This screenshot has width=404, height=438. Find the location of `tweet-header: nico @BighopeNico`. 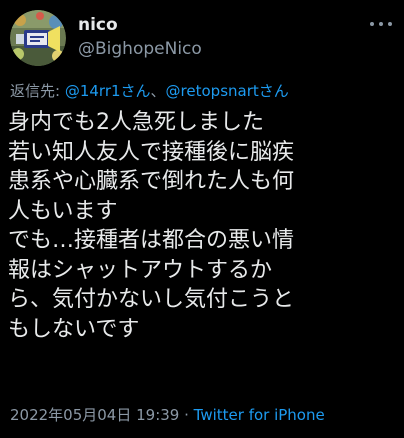

tweet-header: nico @BighopeNico is located at coordinates (202, 38).